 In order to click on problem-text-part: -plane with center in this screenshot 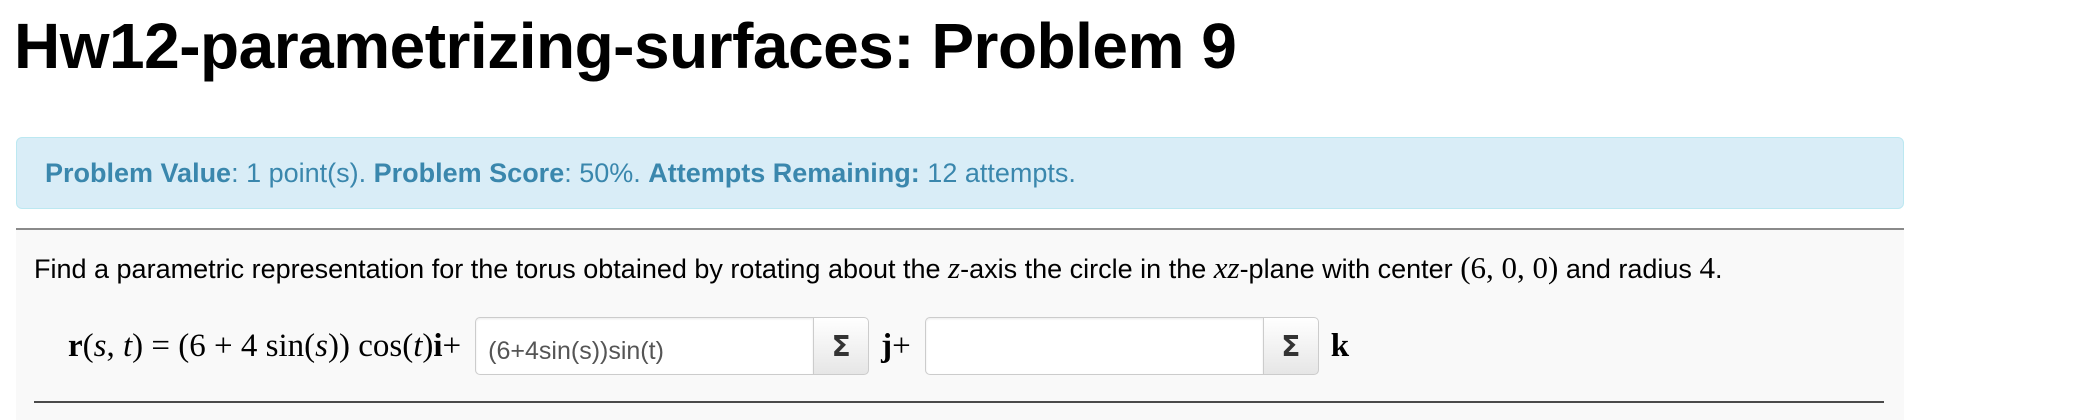, I will do `click(1350, 269)`.